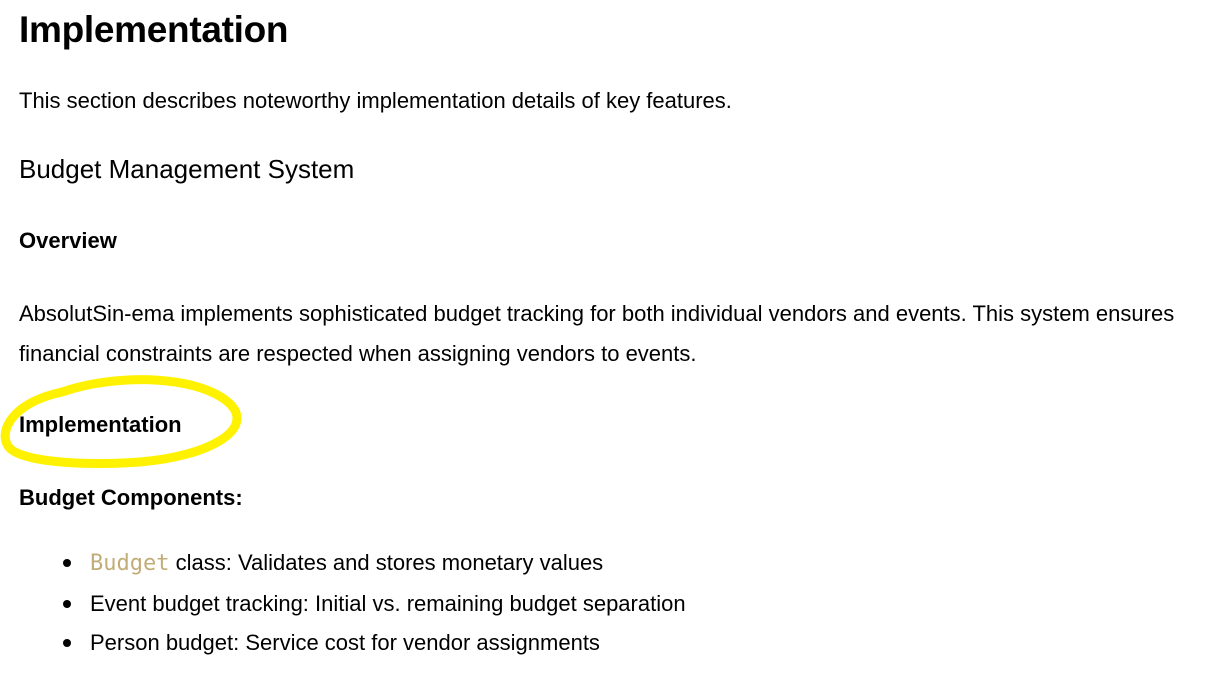  I want to click on page-title: Implementation, so click(154, 29).